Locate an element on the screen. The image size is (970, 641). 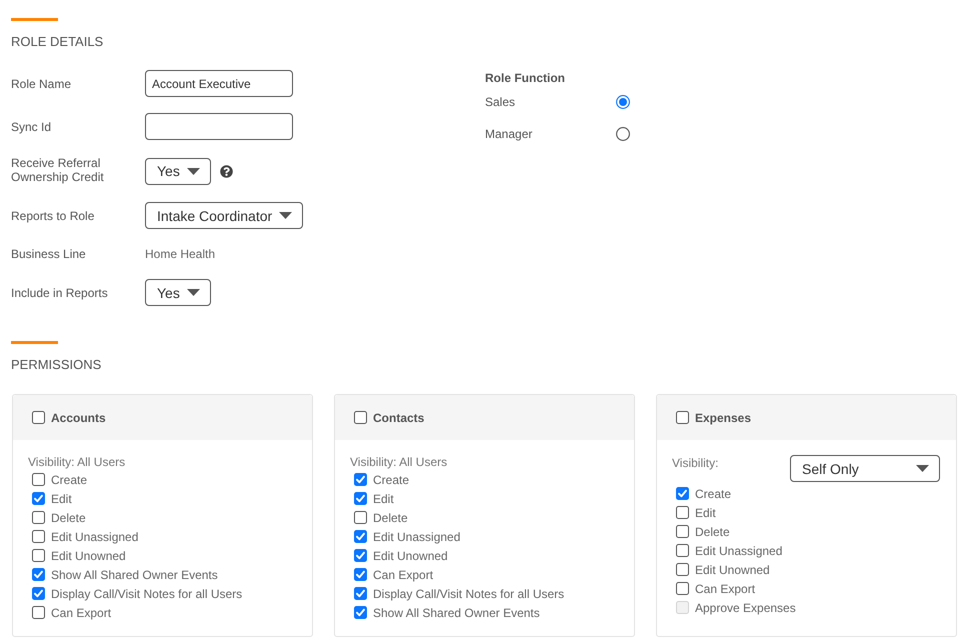
panel-title: Contacts is located at coordinates (398, 417).